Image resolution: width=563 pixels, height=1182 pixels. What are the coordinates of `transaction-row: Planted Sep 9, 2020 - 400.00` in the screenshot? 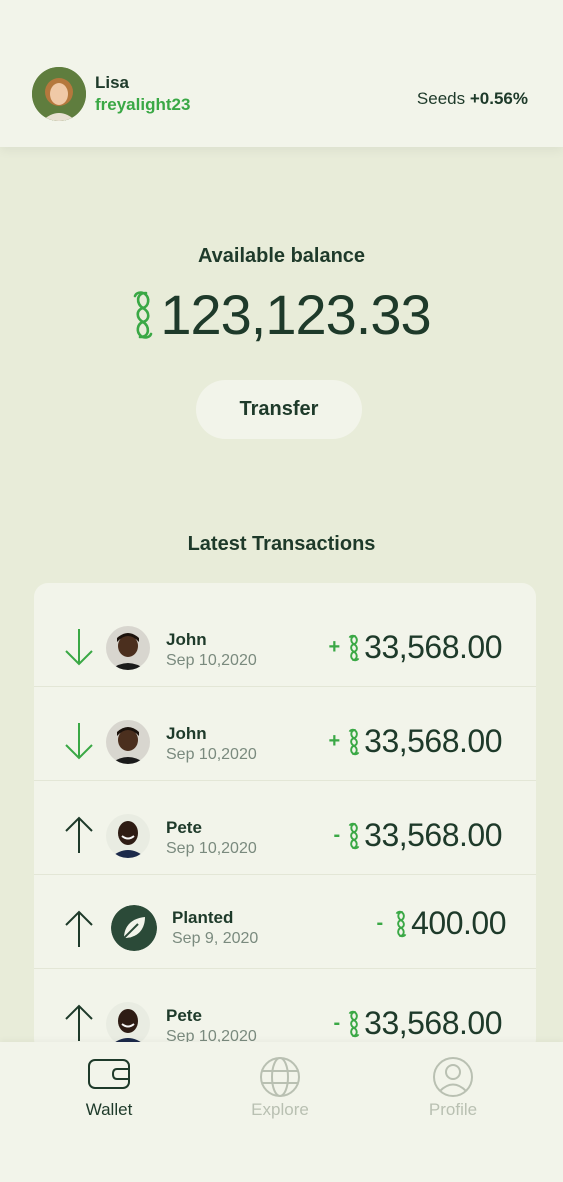 It's located at (285, 922).